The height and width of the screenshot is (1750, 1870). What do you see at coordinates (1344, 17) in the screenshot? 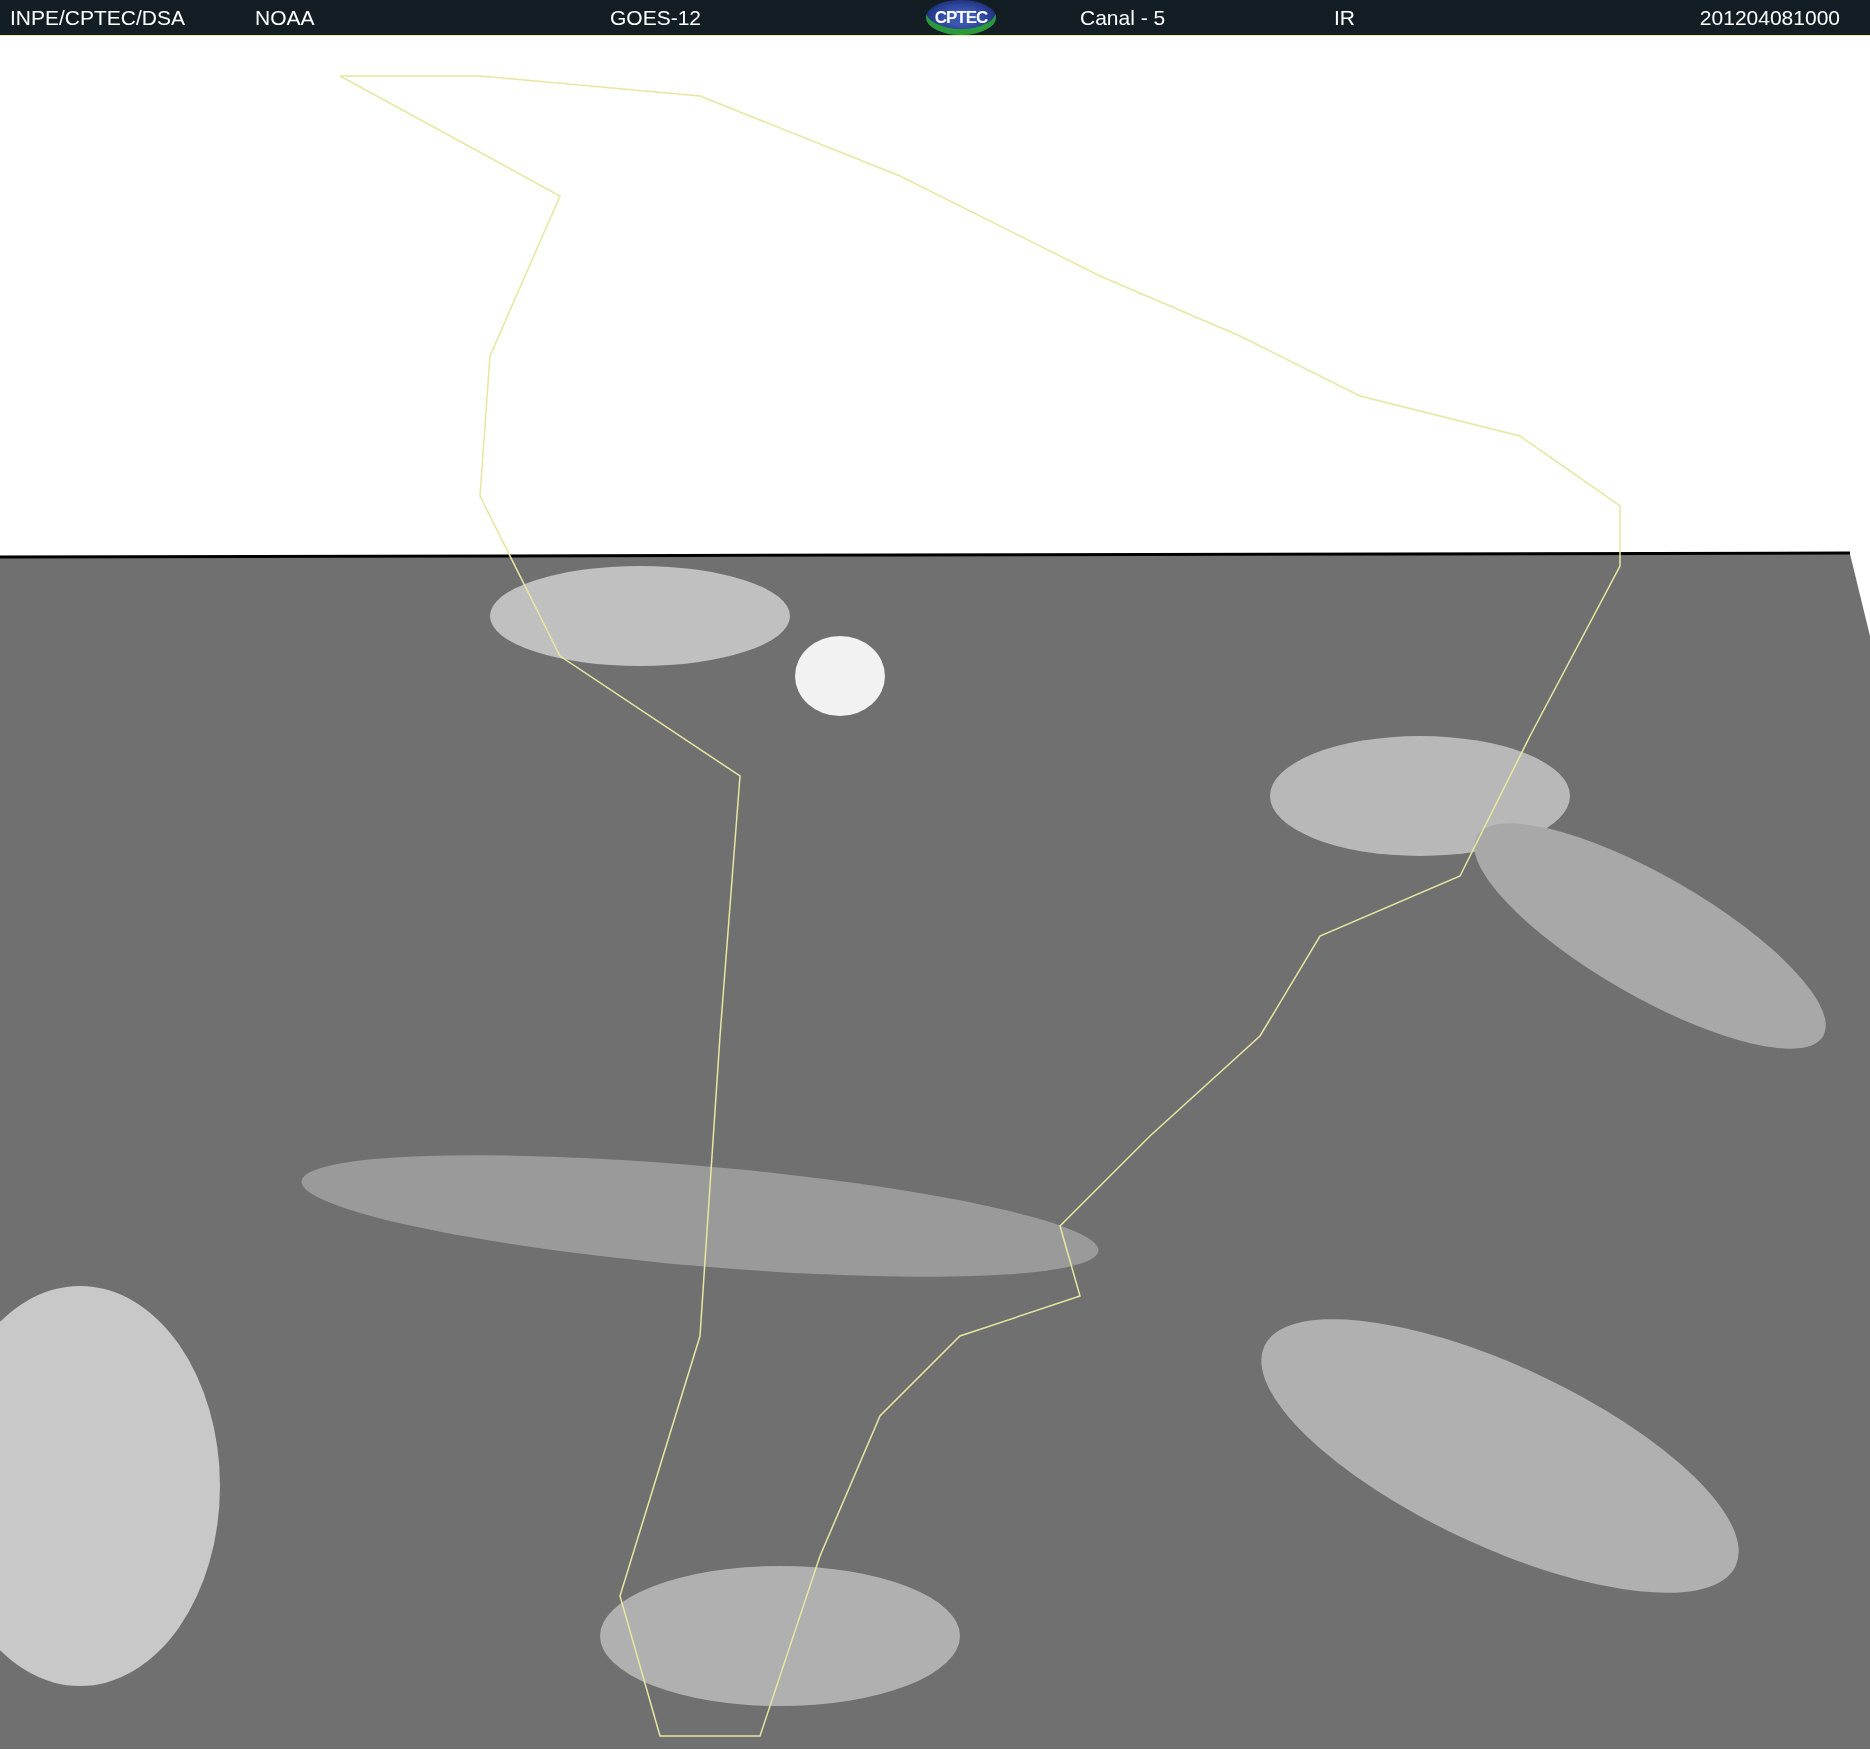
I see `band-label: IR` at bounding box center [1344, 17].